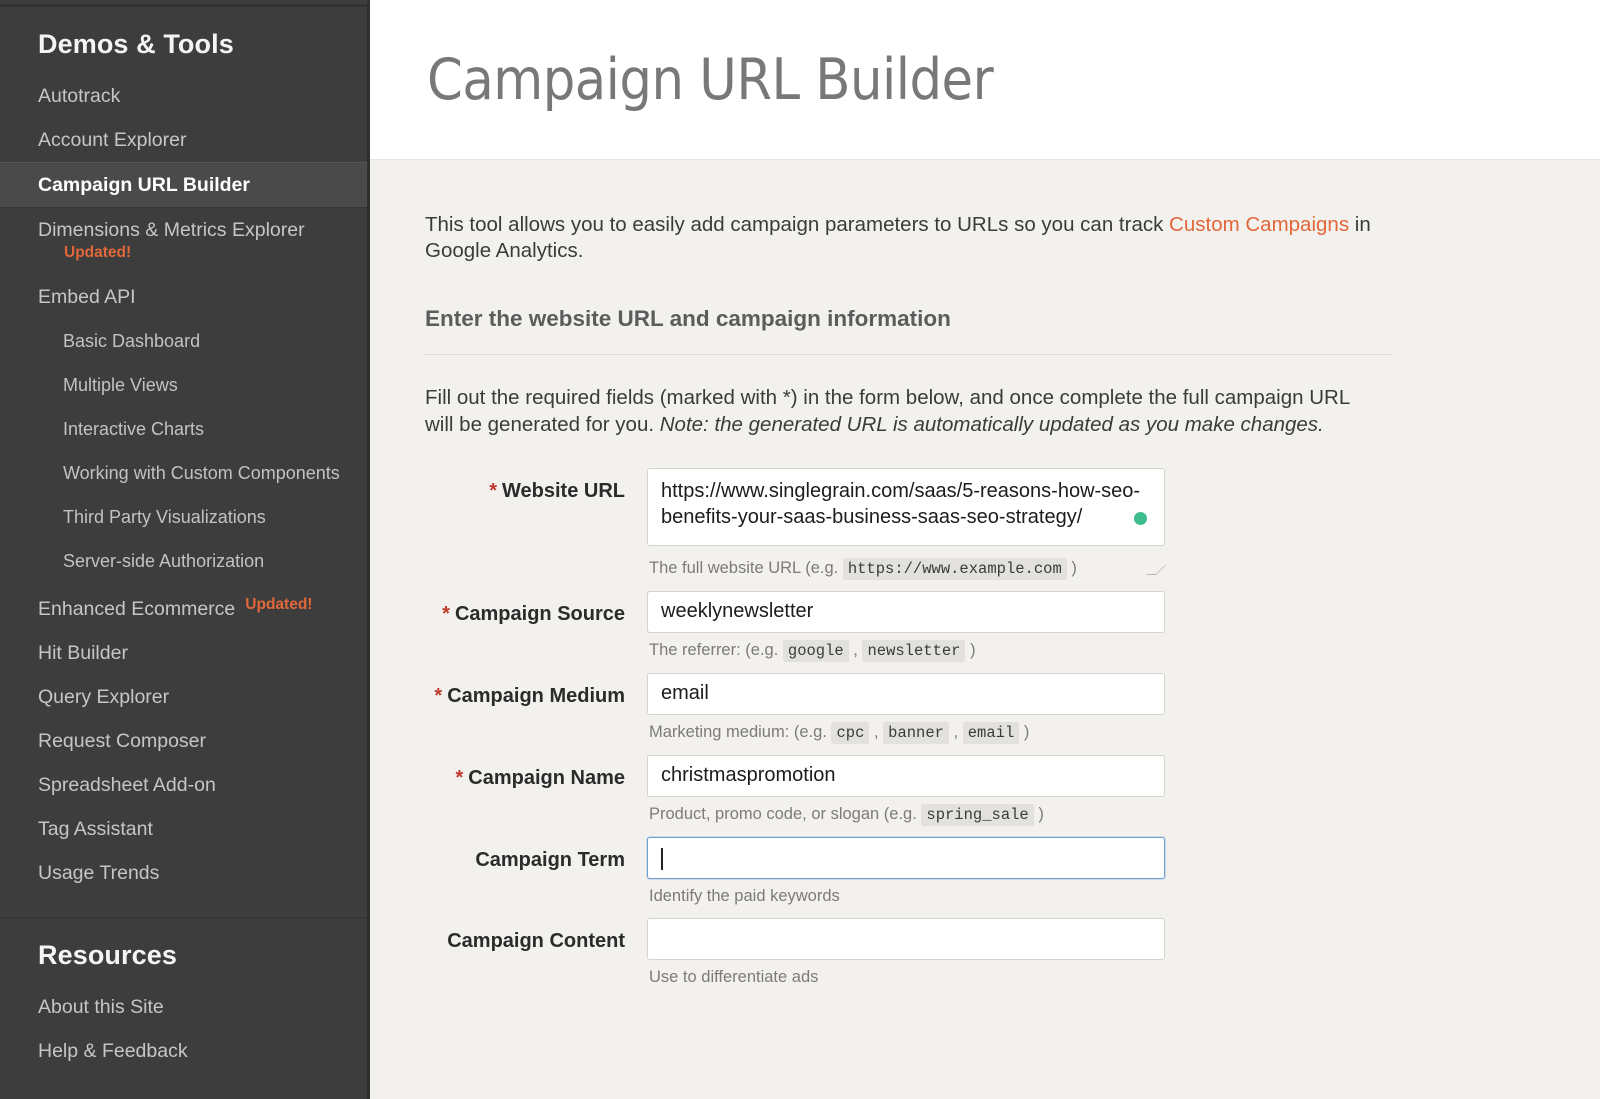 This screenshot has height=1099, width=1600. Describe the element at coordinates (1140, 518) in the screenshot. I see `valid-status-dot` at that location.